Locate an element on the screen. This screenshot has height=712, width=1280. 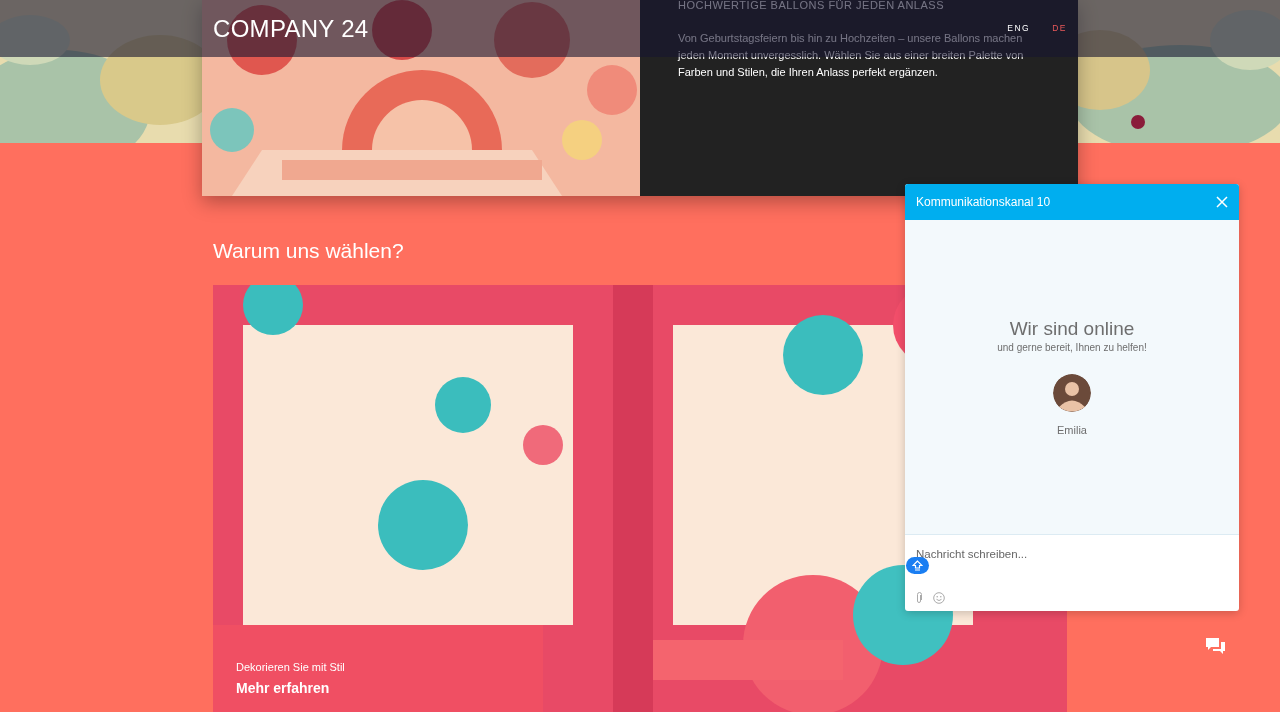
upload-icon is located at coordinates (917, 565).